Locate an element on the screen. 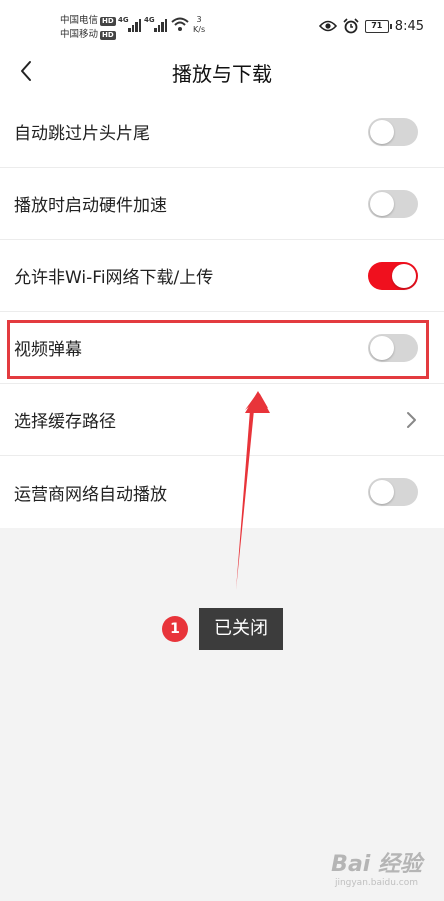  page-header: 播放与下载 is located at coordinates (222, 71).